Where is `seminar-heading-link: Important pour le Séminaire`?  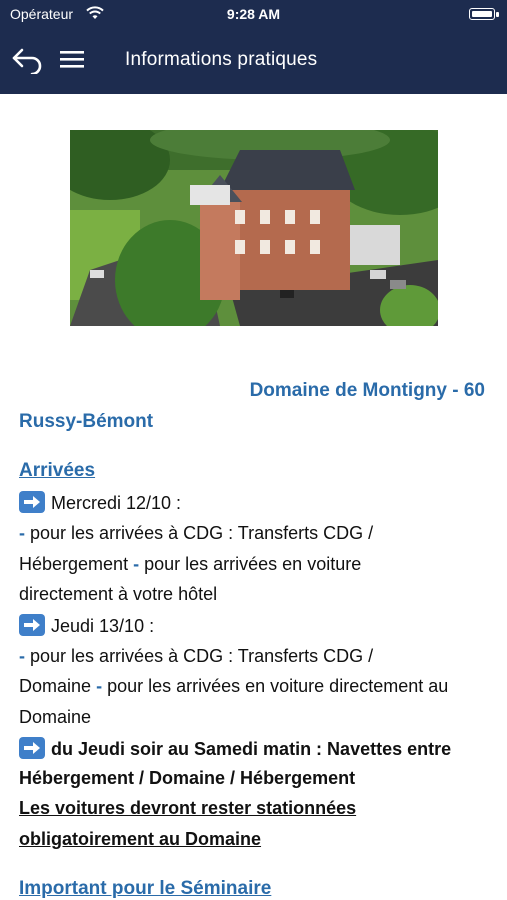
seminar-heading-link: Important pour le Séminaire is located at coordinates (145, 889).